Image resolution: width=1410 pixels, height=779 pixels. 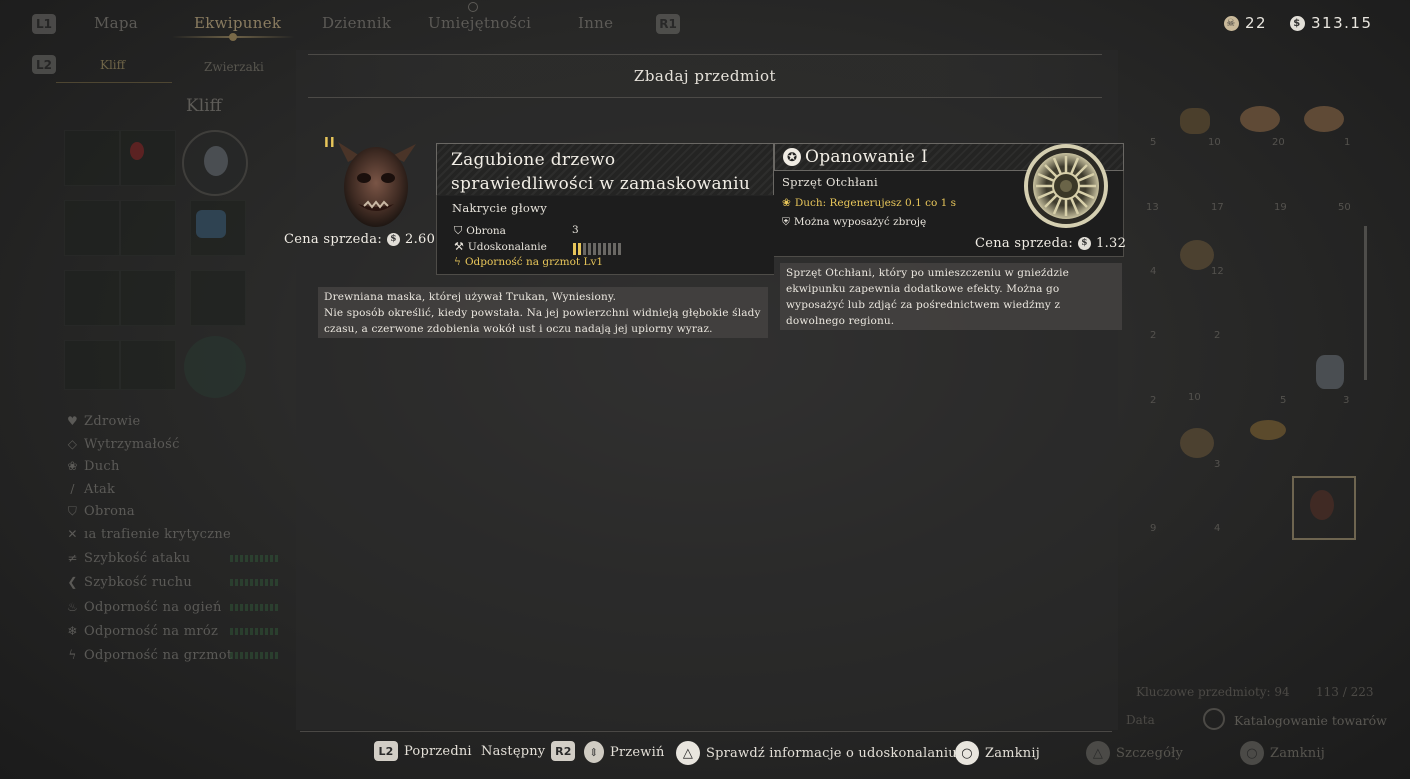 What do you see at coordinates (72, 607) in the screenshot?
I see `fire-icon: ♨` at bounding box center [72, 607].